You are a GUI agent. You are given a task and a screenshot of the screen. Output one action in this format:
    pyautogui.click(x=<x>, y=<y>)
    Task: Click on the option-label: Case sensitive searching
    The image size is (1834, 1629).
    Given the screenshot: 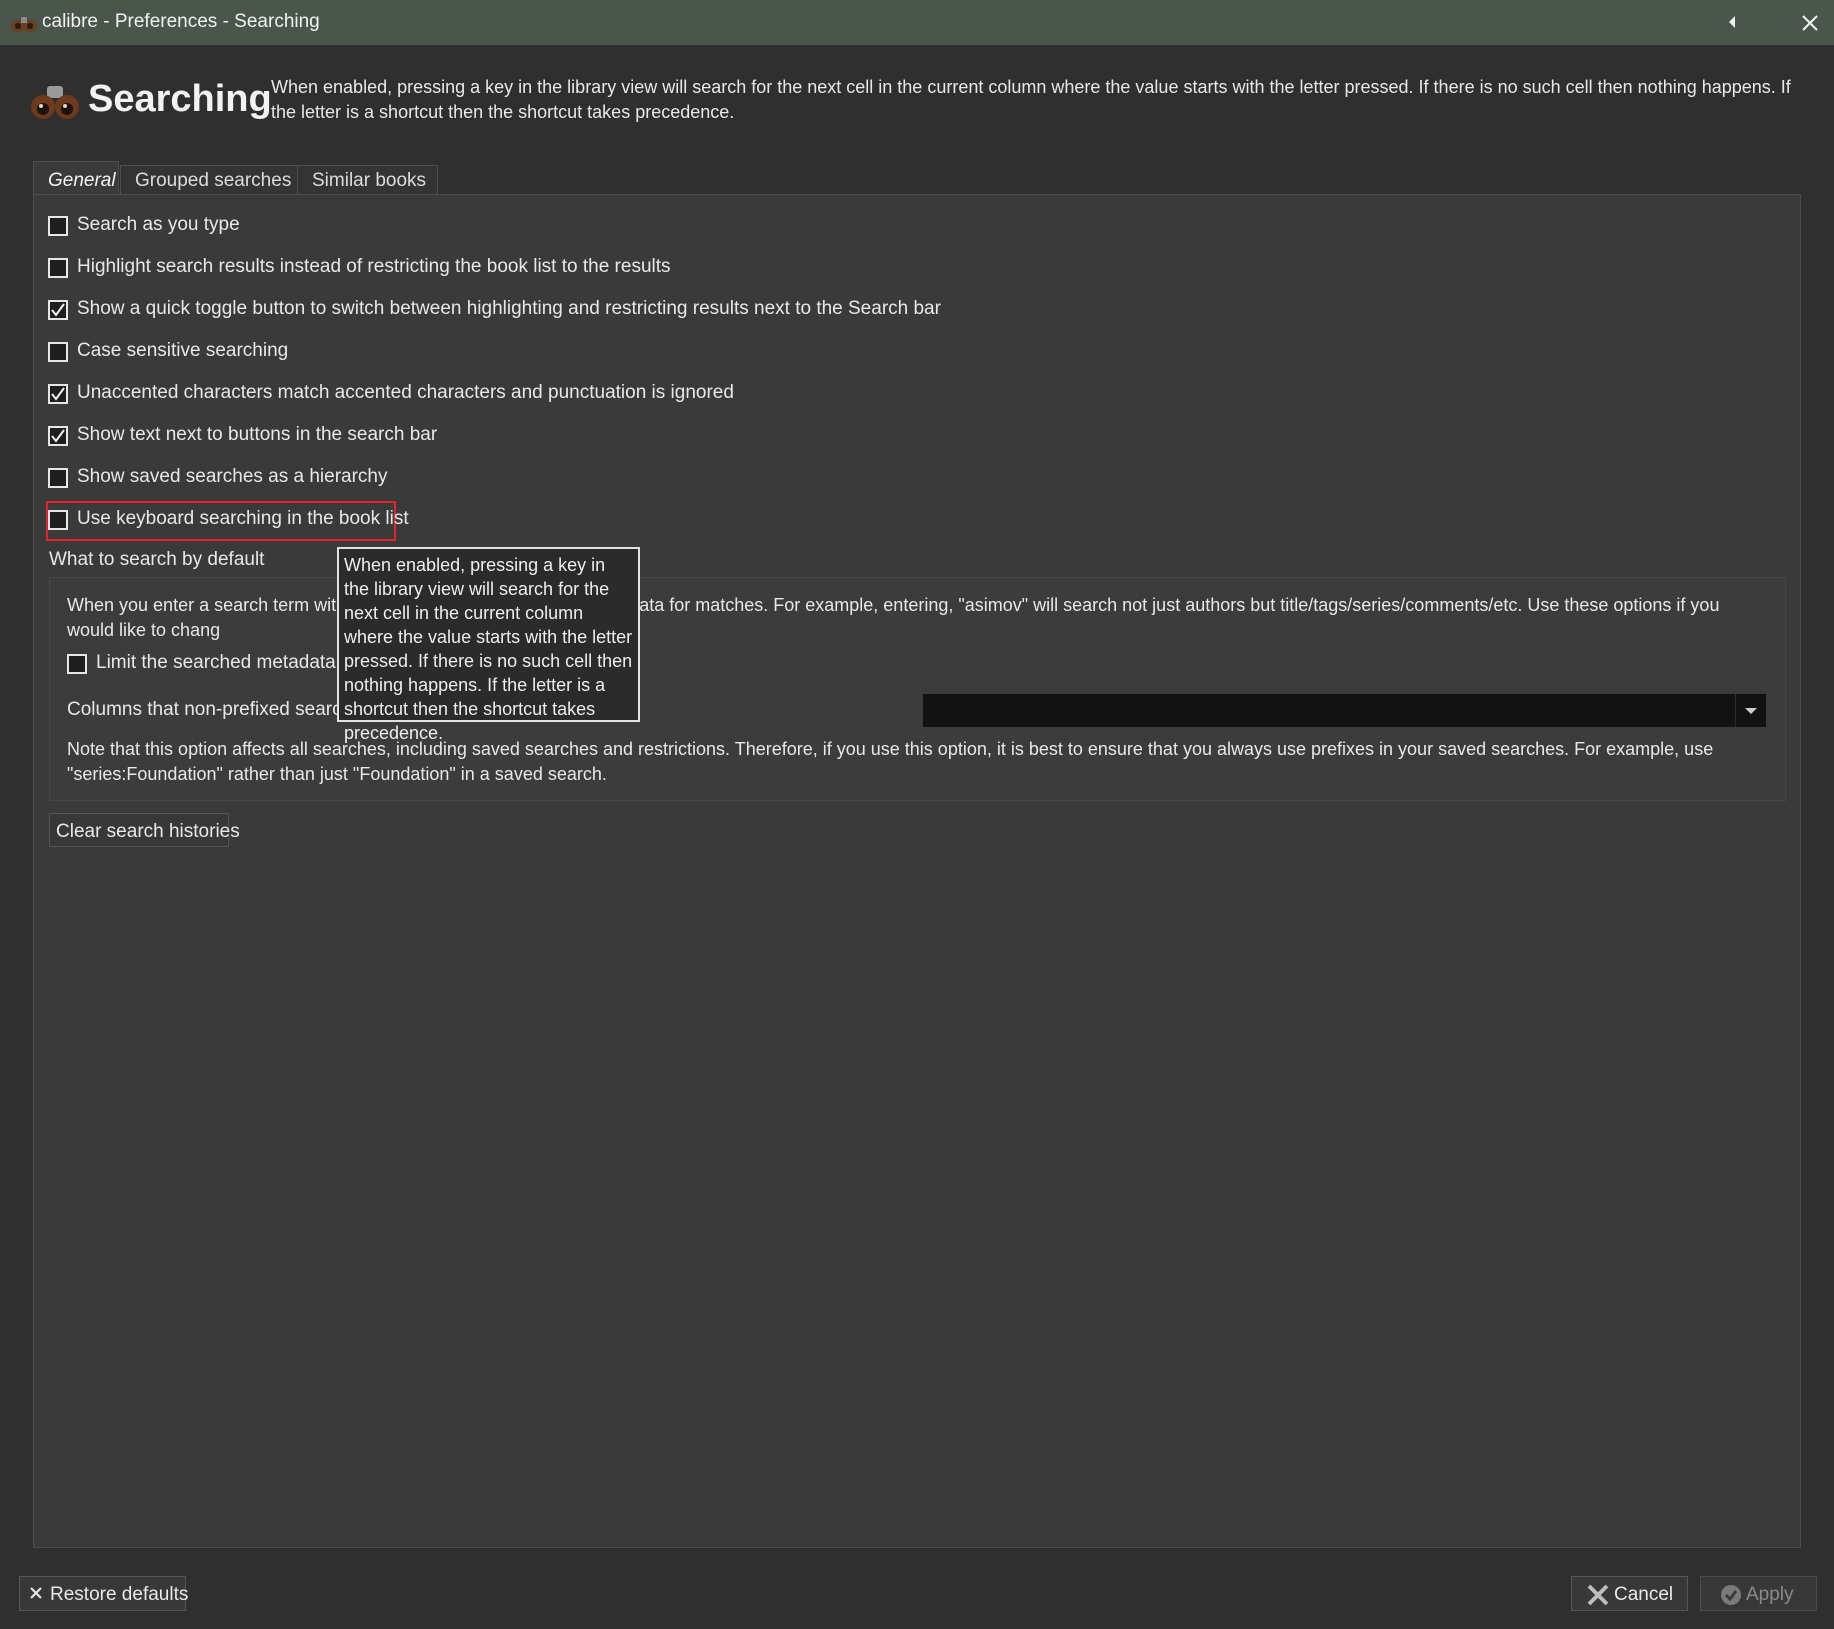 What is the action you would take?
    pyautogui.click(x=183, y=350)
    